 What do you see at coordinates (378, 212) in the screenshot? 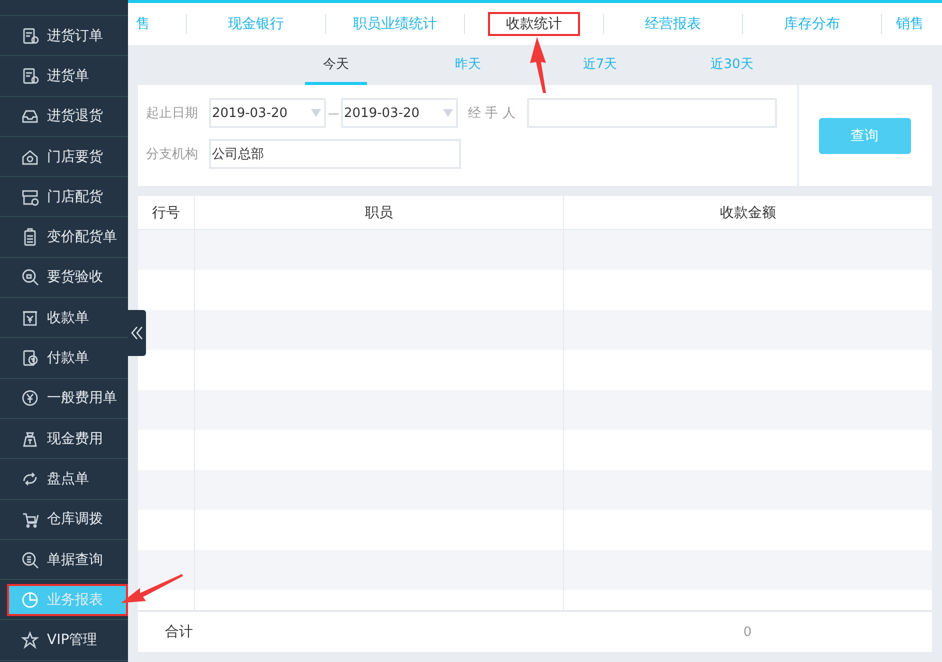
I see `column-header: 职员` at bounding box center [378, 212].